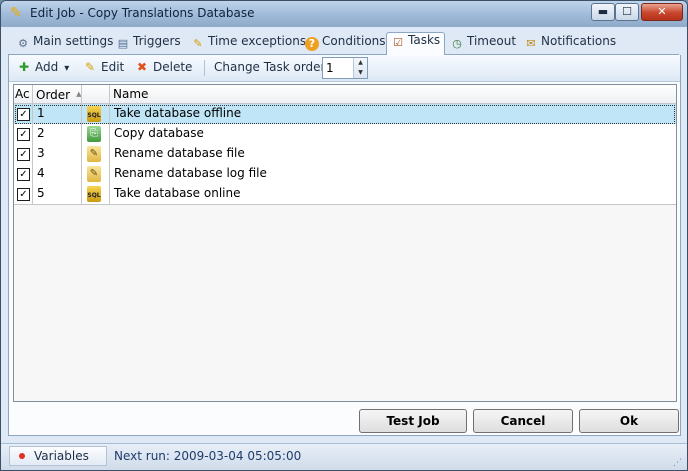 This screenshot has height=471, width=688. What do you see at coordinates (312, 44) in the screenshot?
I see `help-icon: ?` at bounding box center [312, 44].